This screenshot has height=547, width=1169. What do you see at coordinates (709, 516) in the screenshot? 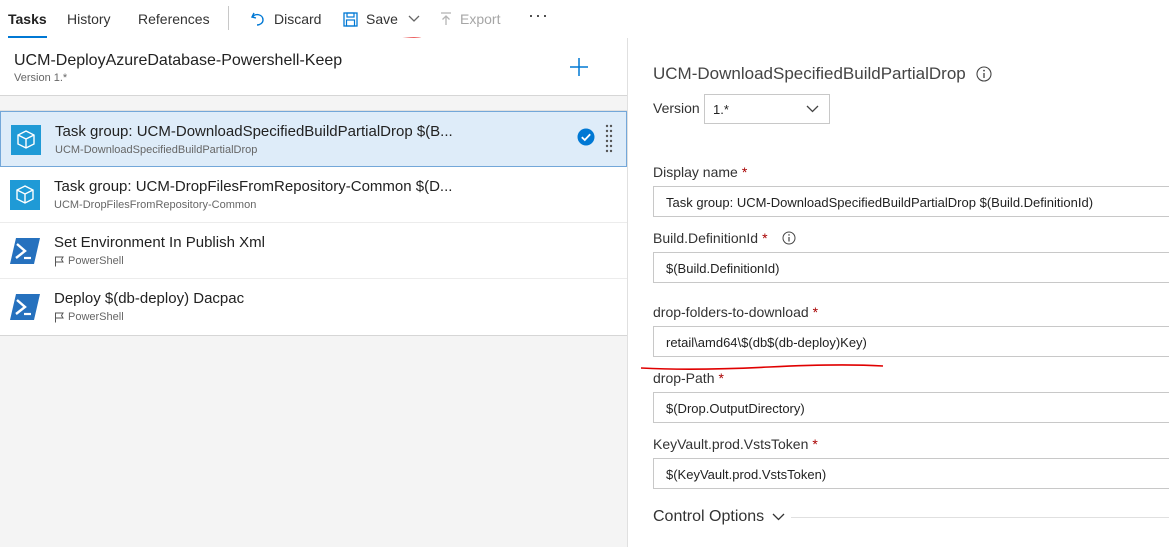
I see `control-options-label: Control Options` at bounding box center [709, 516].